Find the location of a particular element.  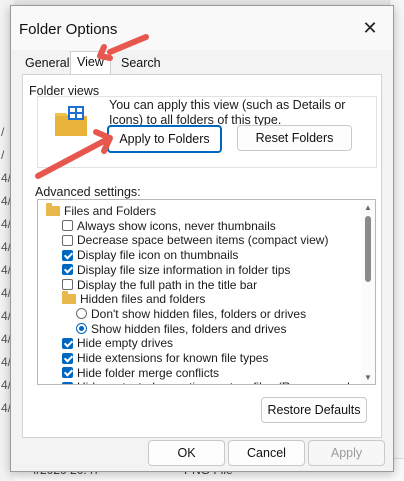

settings-group-row: Hidden files and folders is located at coordinates (133, 299).